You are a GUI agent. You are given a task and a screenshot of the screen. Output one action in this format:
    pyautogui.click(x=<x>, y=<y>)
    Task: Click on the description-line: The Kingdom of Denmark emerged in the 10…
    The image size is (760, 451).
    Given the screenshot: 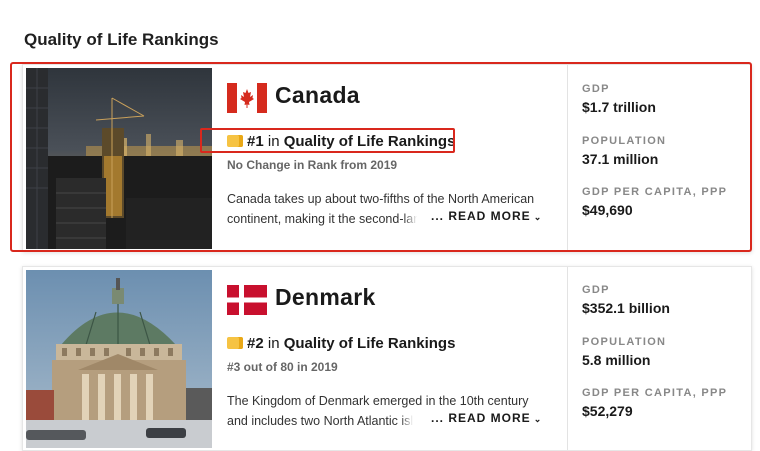 What is the action you would take?
    pyautogui.click(x=378, y=401)
    